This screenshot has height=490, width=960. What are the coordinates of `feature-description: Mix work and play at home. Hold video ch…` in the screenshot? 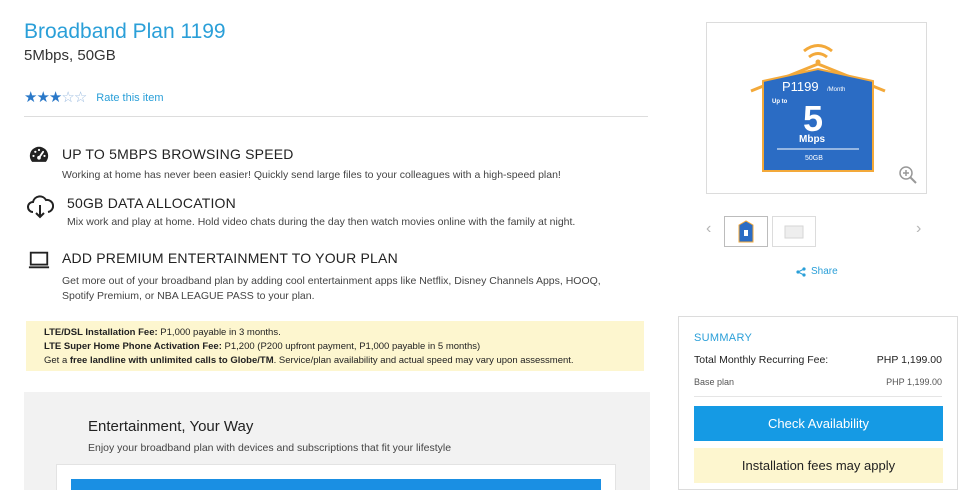 It's located at (321, 222).